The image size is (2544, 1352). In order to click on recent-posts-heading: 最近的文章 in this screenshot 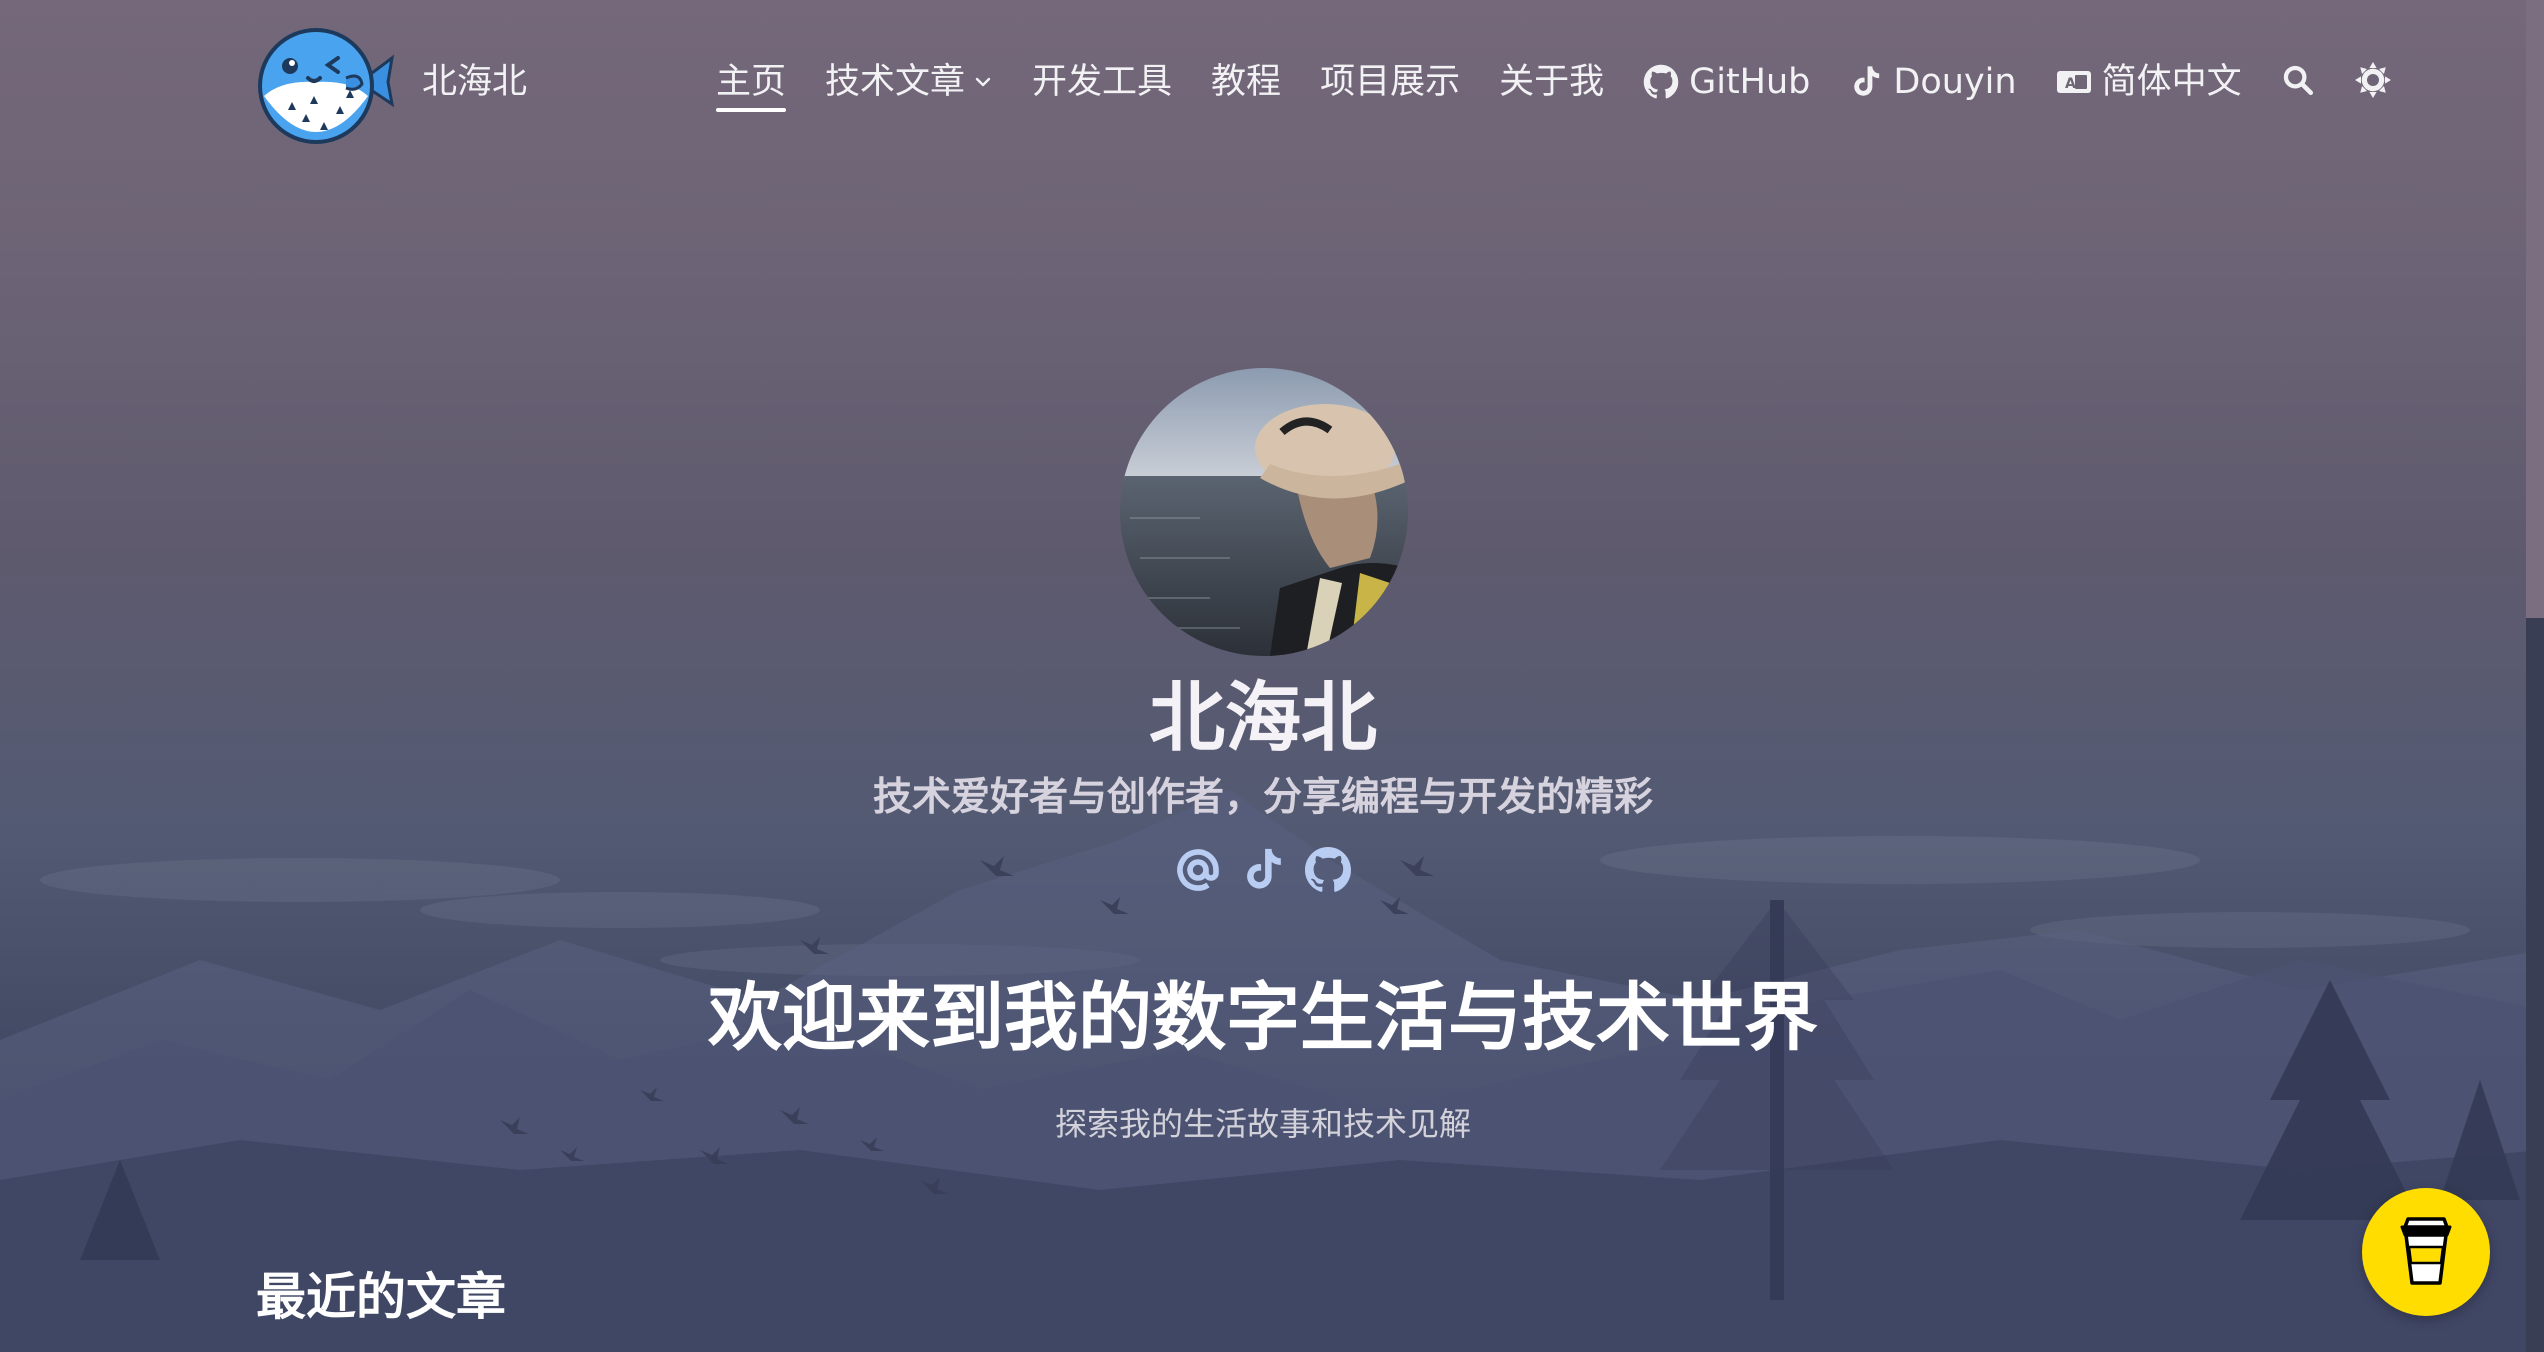, I will do `click(381, 1297)`.